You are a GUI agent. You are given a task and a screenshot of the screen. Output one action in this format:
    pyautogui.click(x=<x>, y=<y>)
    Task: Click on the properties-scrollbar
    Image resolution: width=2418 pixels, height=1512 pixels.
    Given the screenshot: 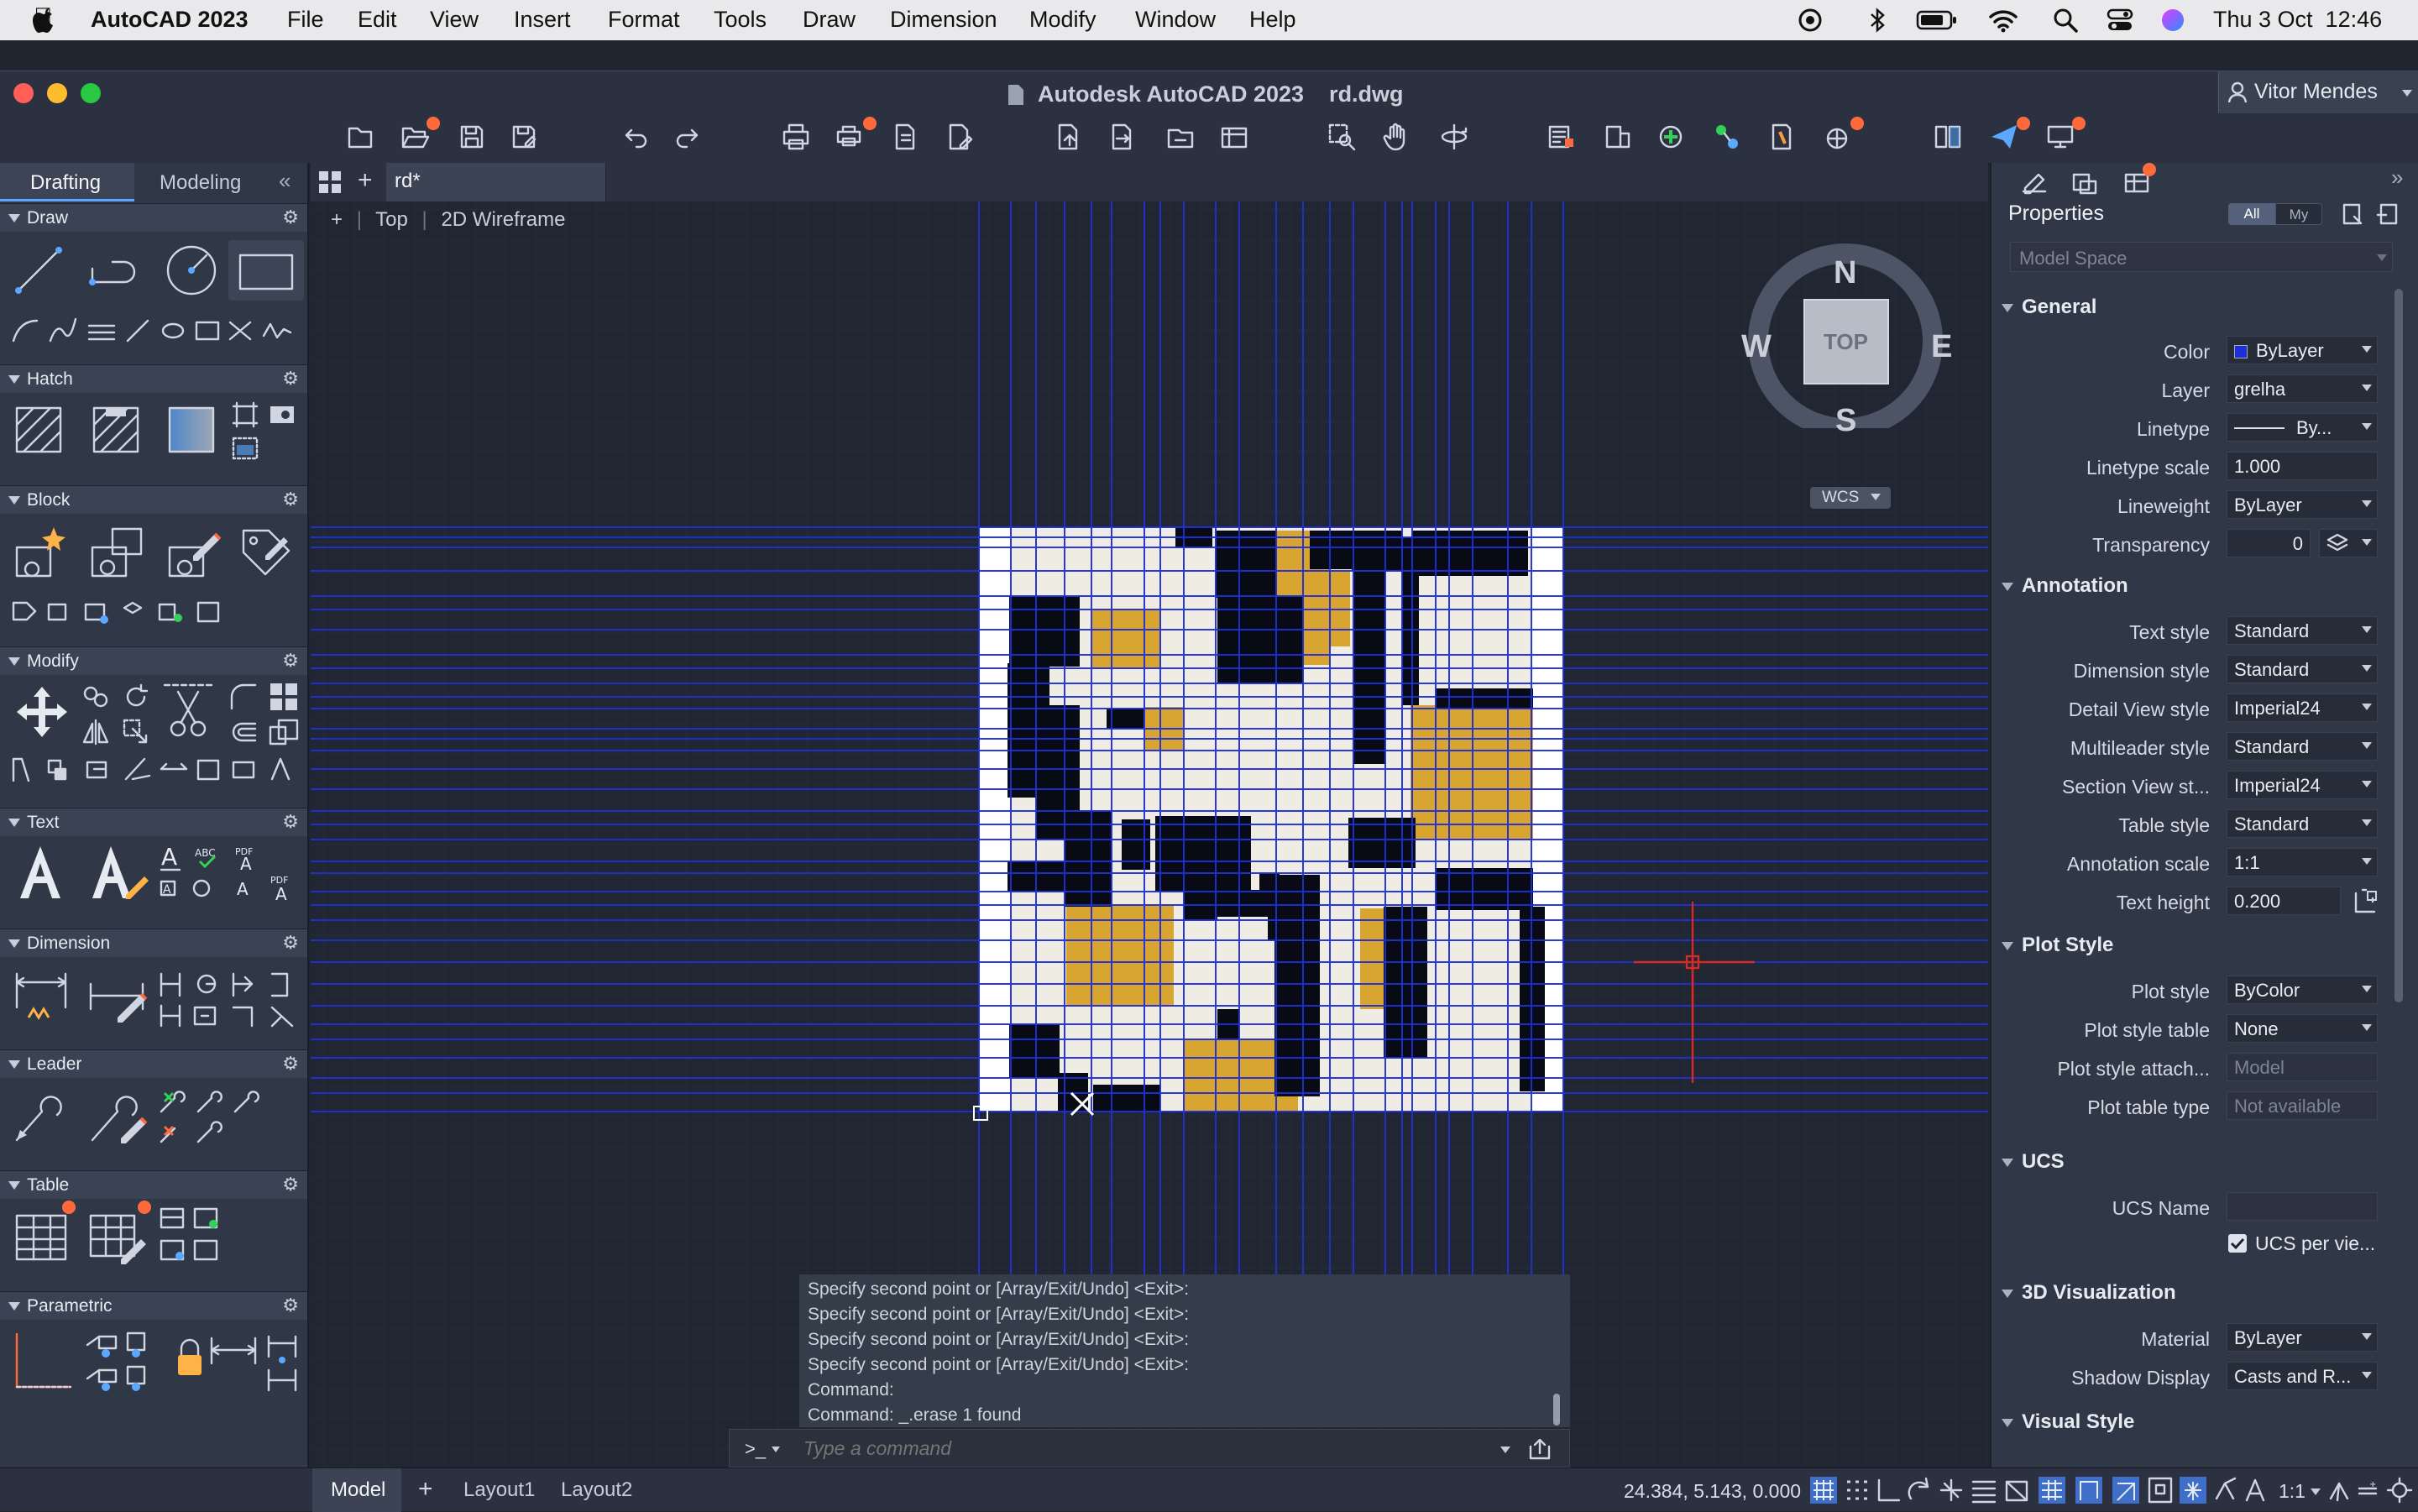 What is the action you would take?
    pyautogui.click(x=2398, y=645)
    